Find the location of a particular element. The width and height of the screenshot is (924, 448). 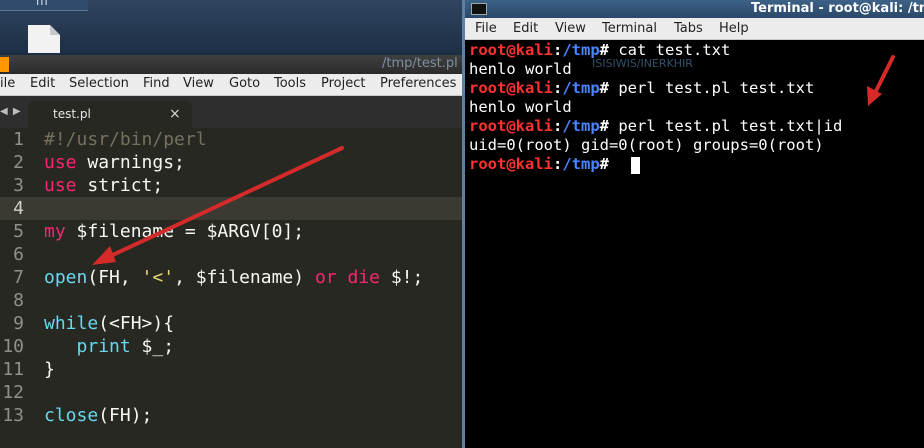

document-icon is located at coordinates (43, 39).